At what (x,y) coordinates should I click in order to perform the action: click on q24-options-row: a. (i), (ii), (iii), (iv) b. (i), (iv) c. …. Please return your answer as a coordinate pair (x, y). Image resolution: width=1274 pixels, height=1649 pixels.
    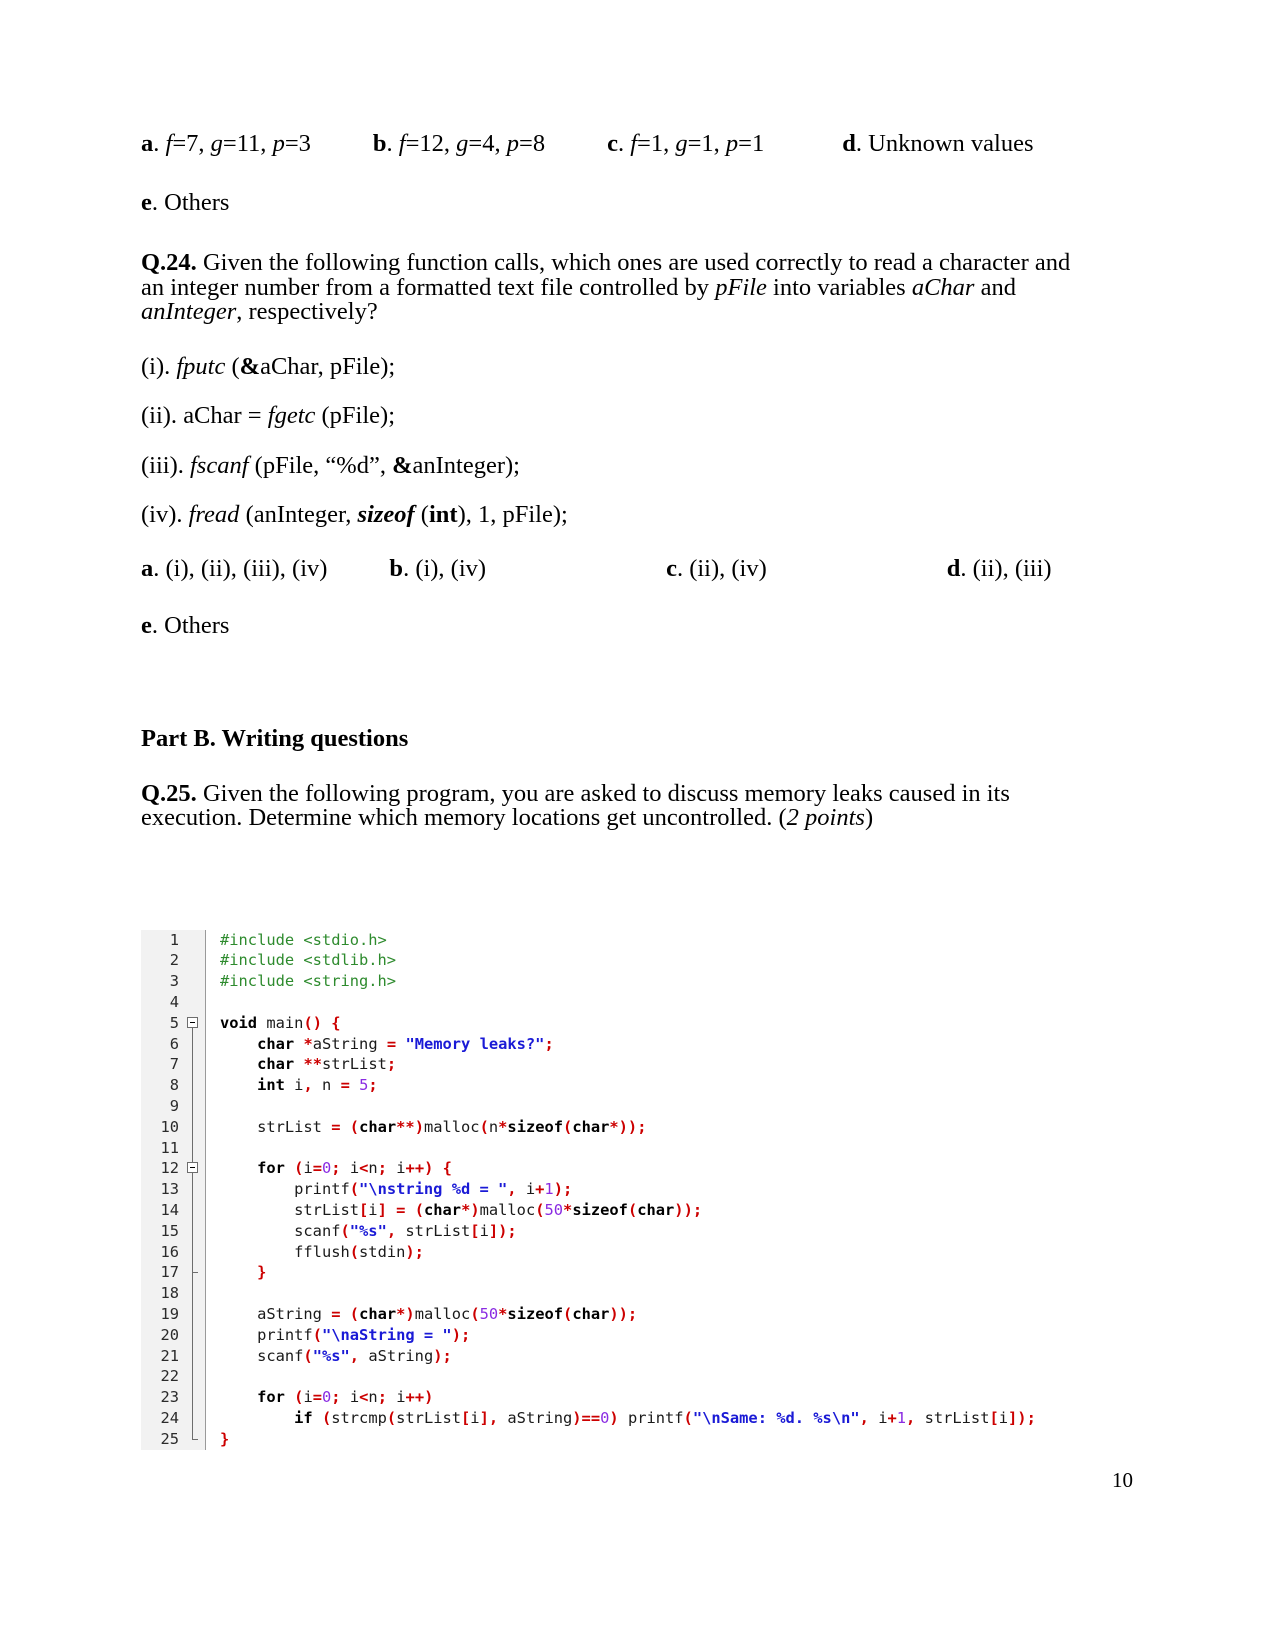
    Looking at the image, I should click on (607, 568).